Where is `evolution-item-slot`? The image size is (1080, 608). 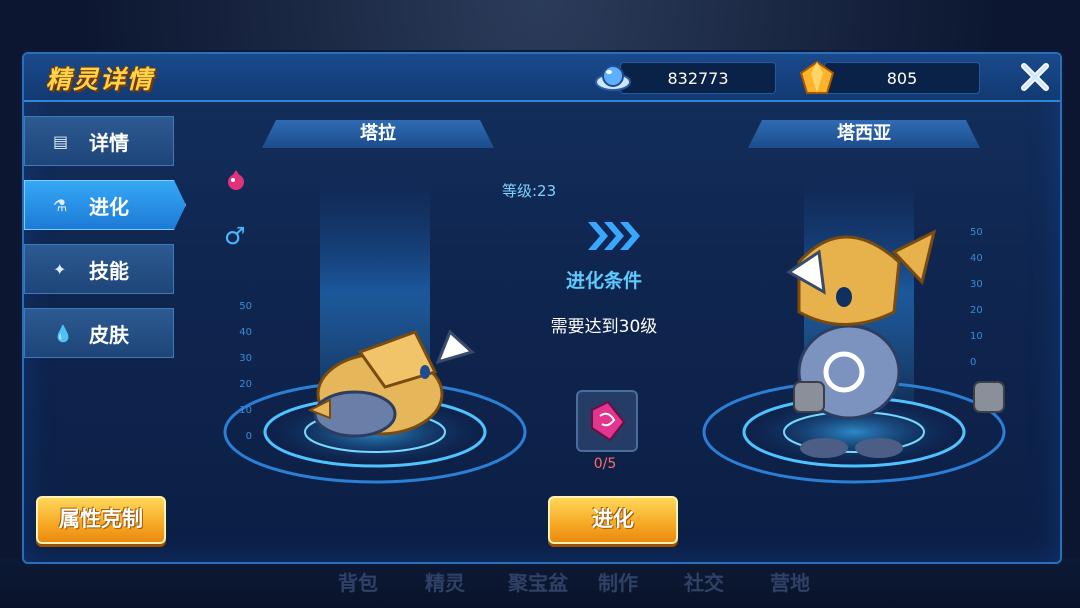
evolution-item-slot is located at coordinates (607, 421).